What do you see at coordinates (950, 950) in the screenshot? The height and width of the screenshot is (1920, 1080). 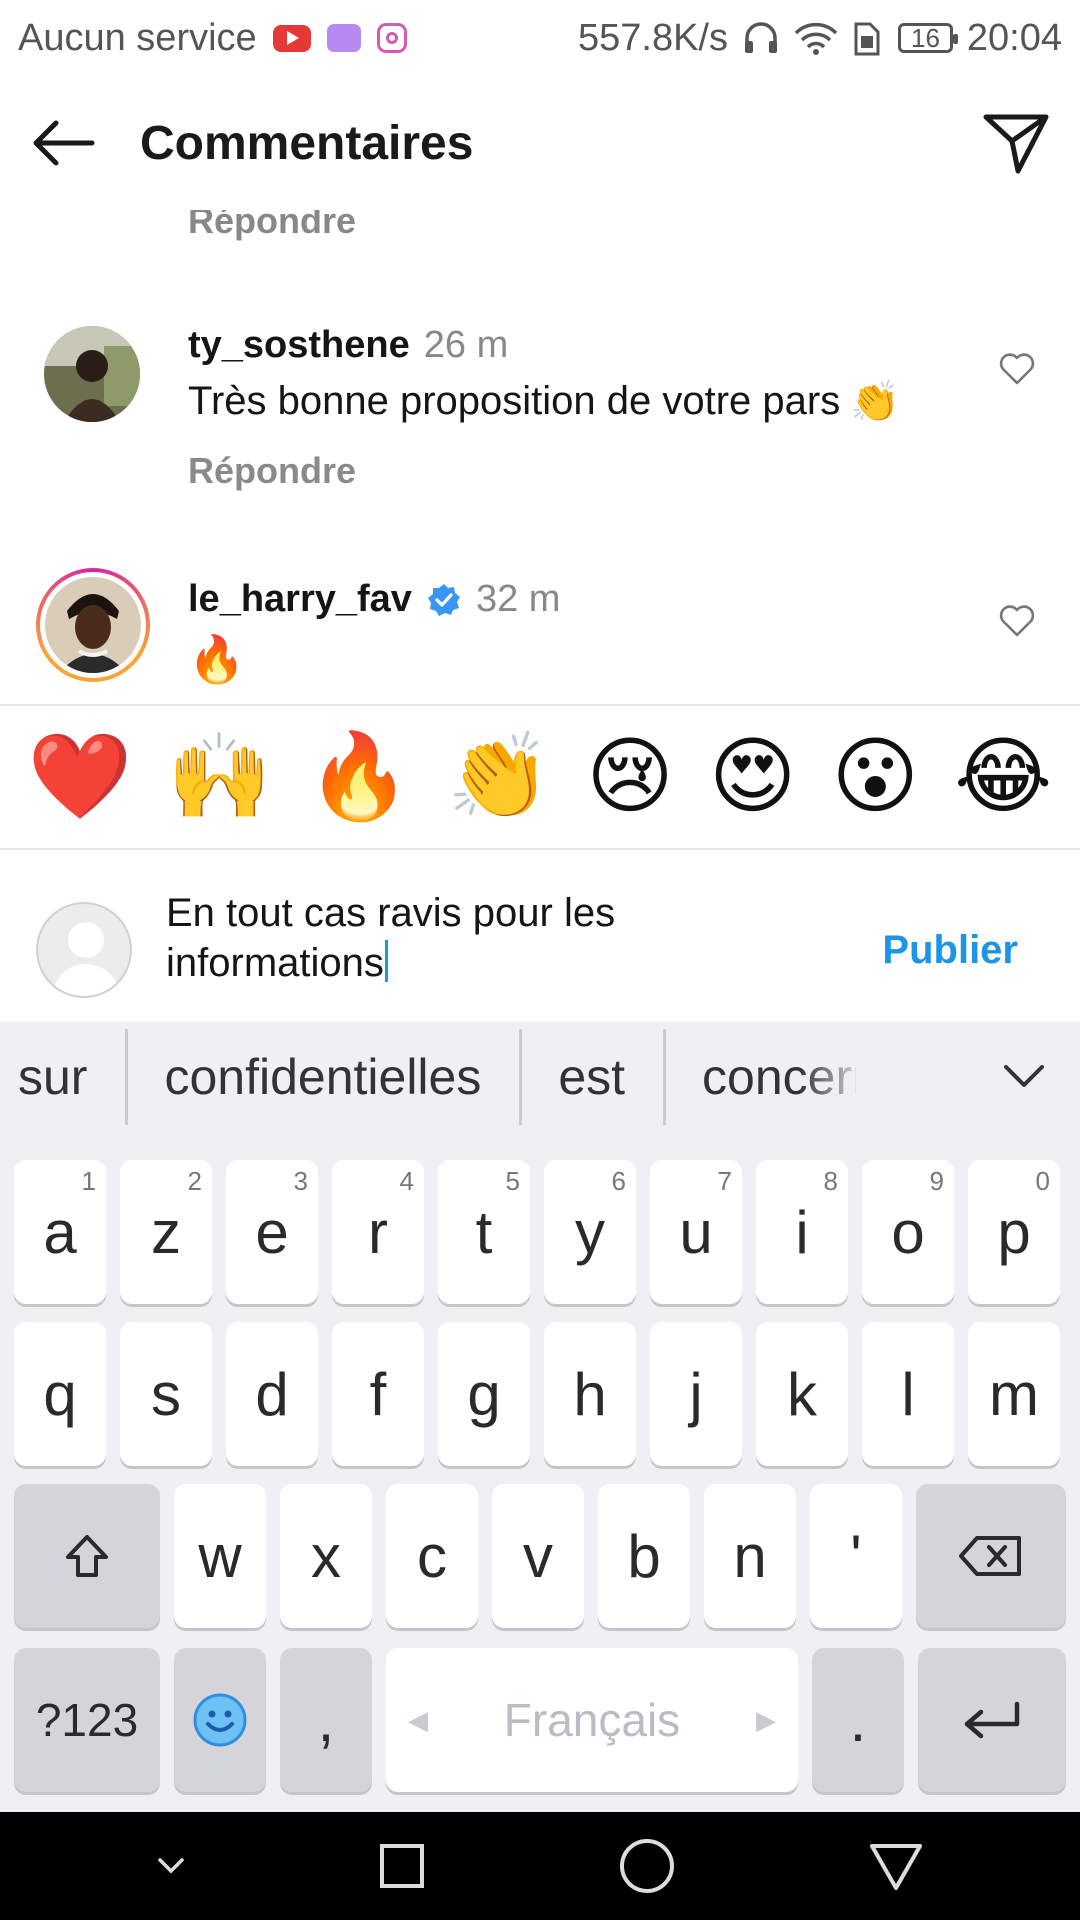 I see `publish-button: Publier` at bounding box center [950, 950].